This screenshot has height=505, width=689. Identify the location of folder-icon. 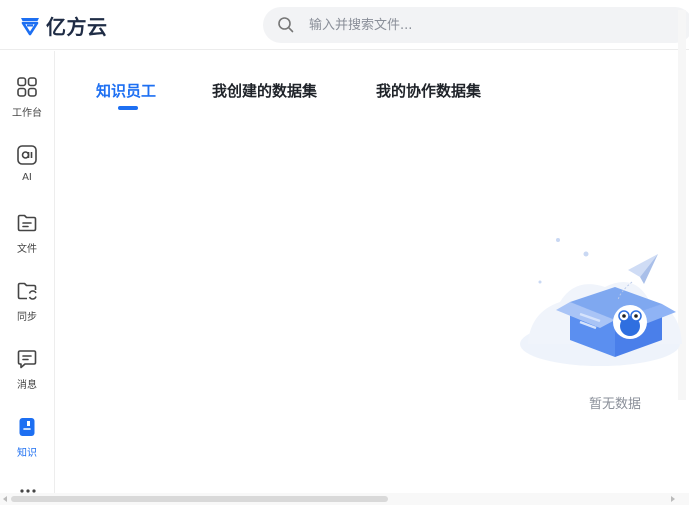
(27, 223).